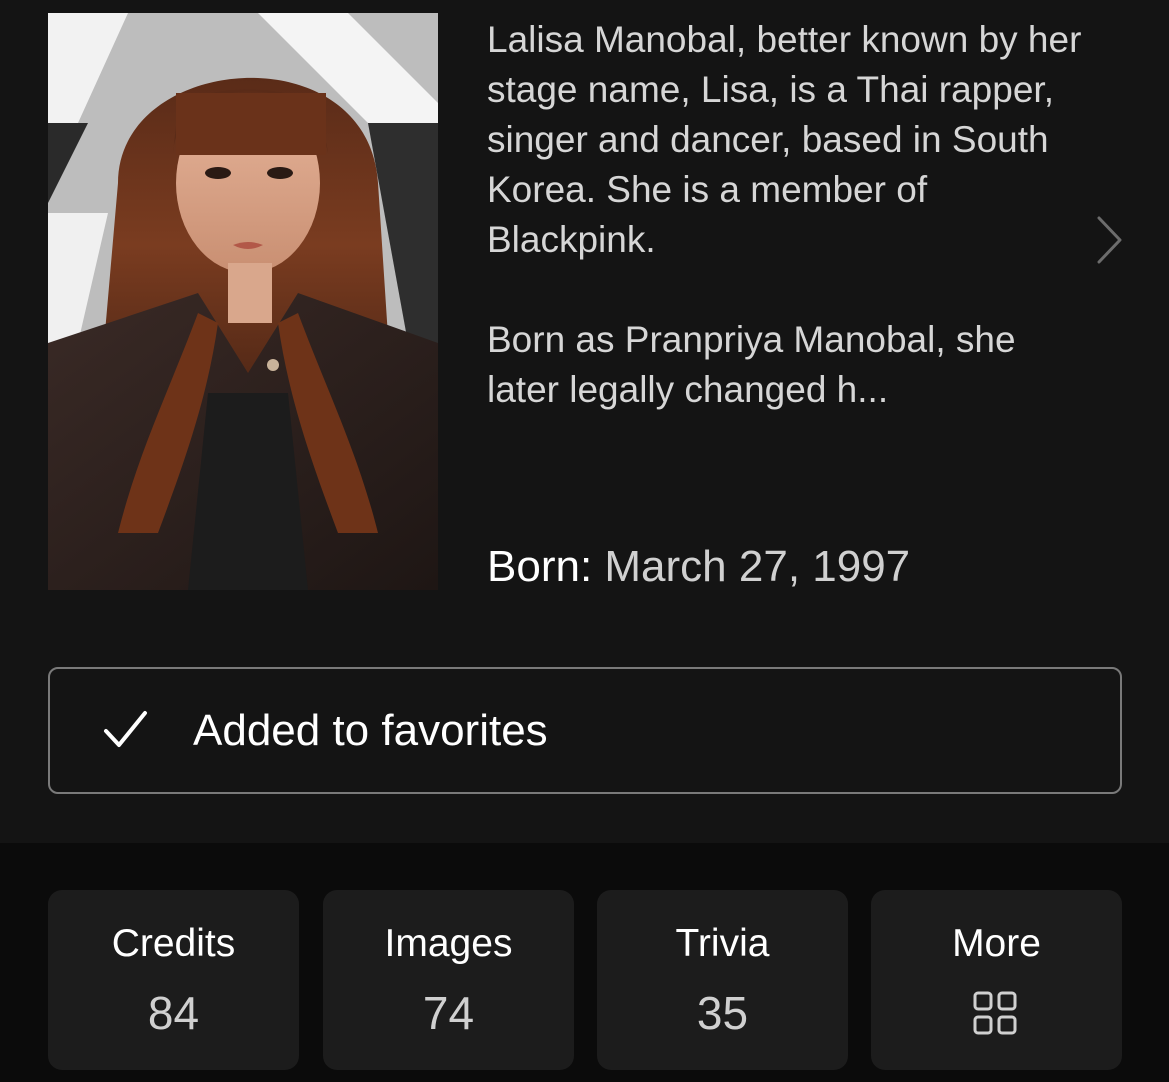 Image resolution: width=1169 pixels, height=1082 pixels. What do you see at coordinates (722, 943) in the screenshot?
I see `tile-label: Trivia` at bounding box center [722, 943].